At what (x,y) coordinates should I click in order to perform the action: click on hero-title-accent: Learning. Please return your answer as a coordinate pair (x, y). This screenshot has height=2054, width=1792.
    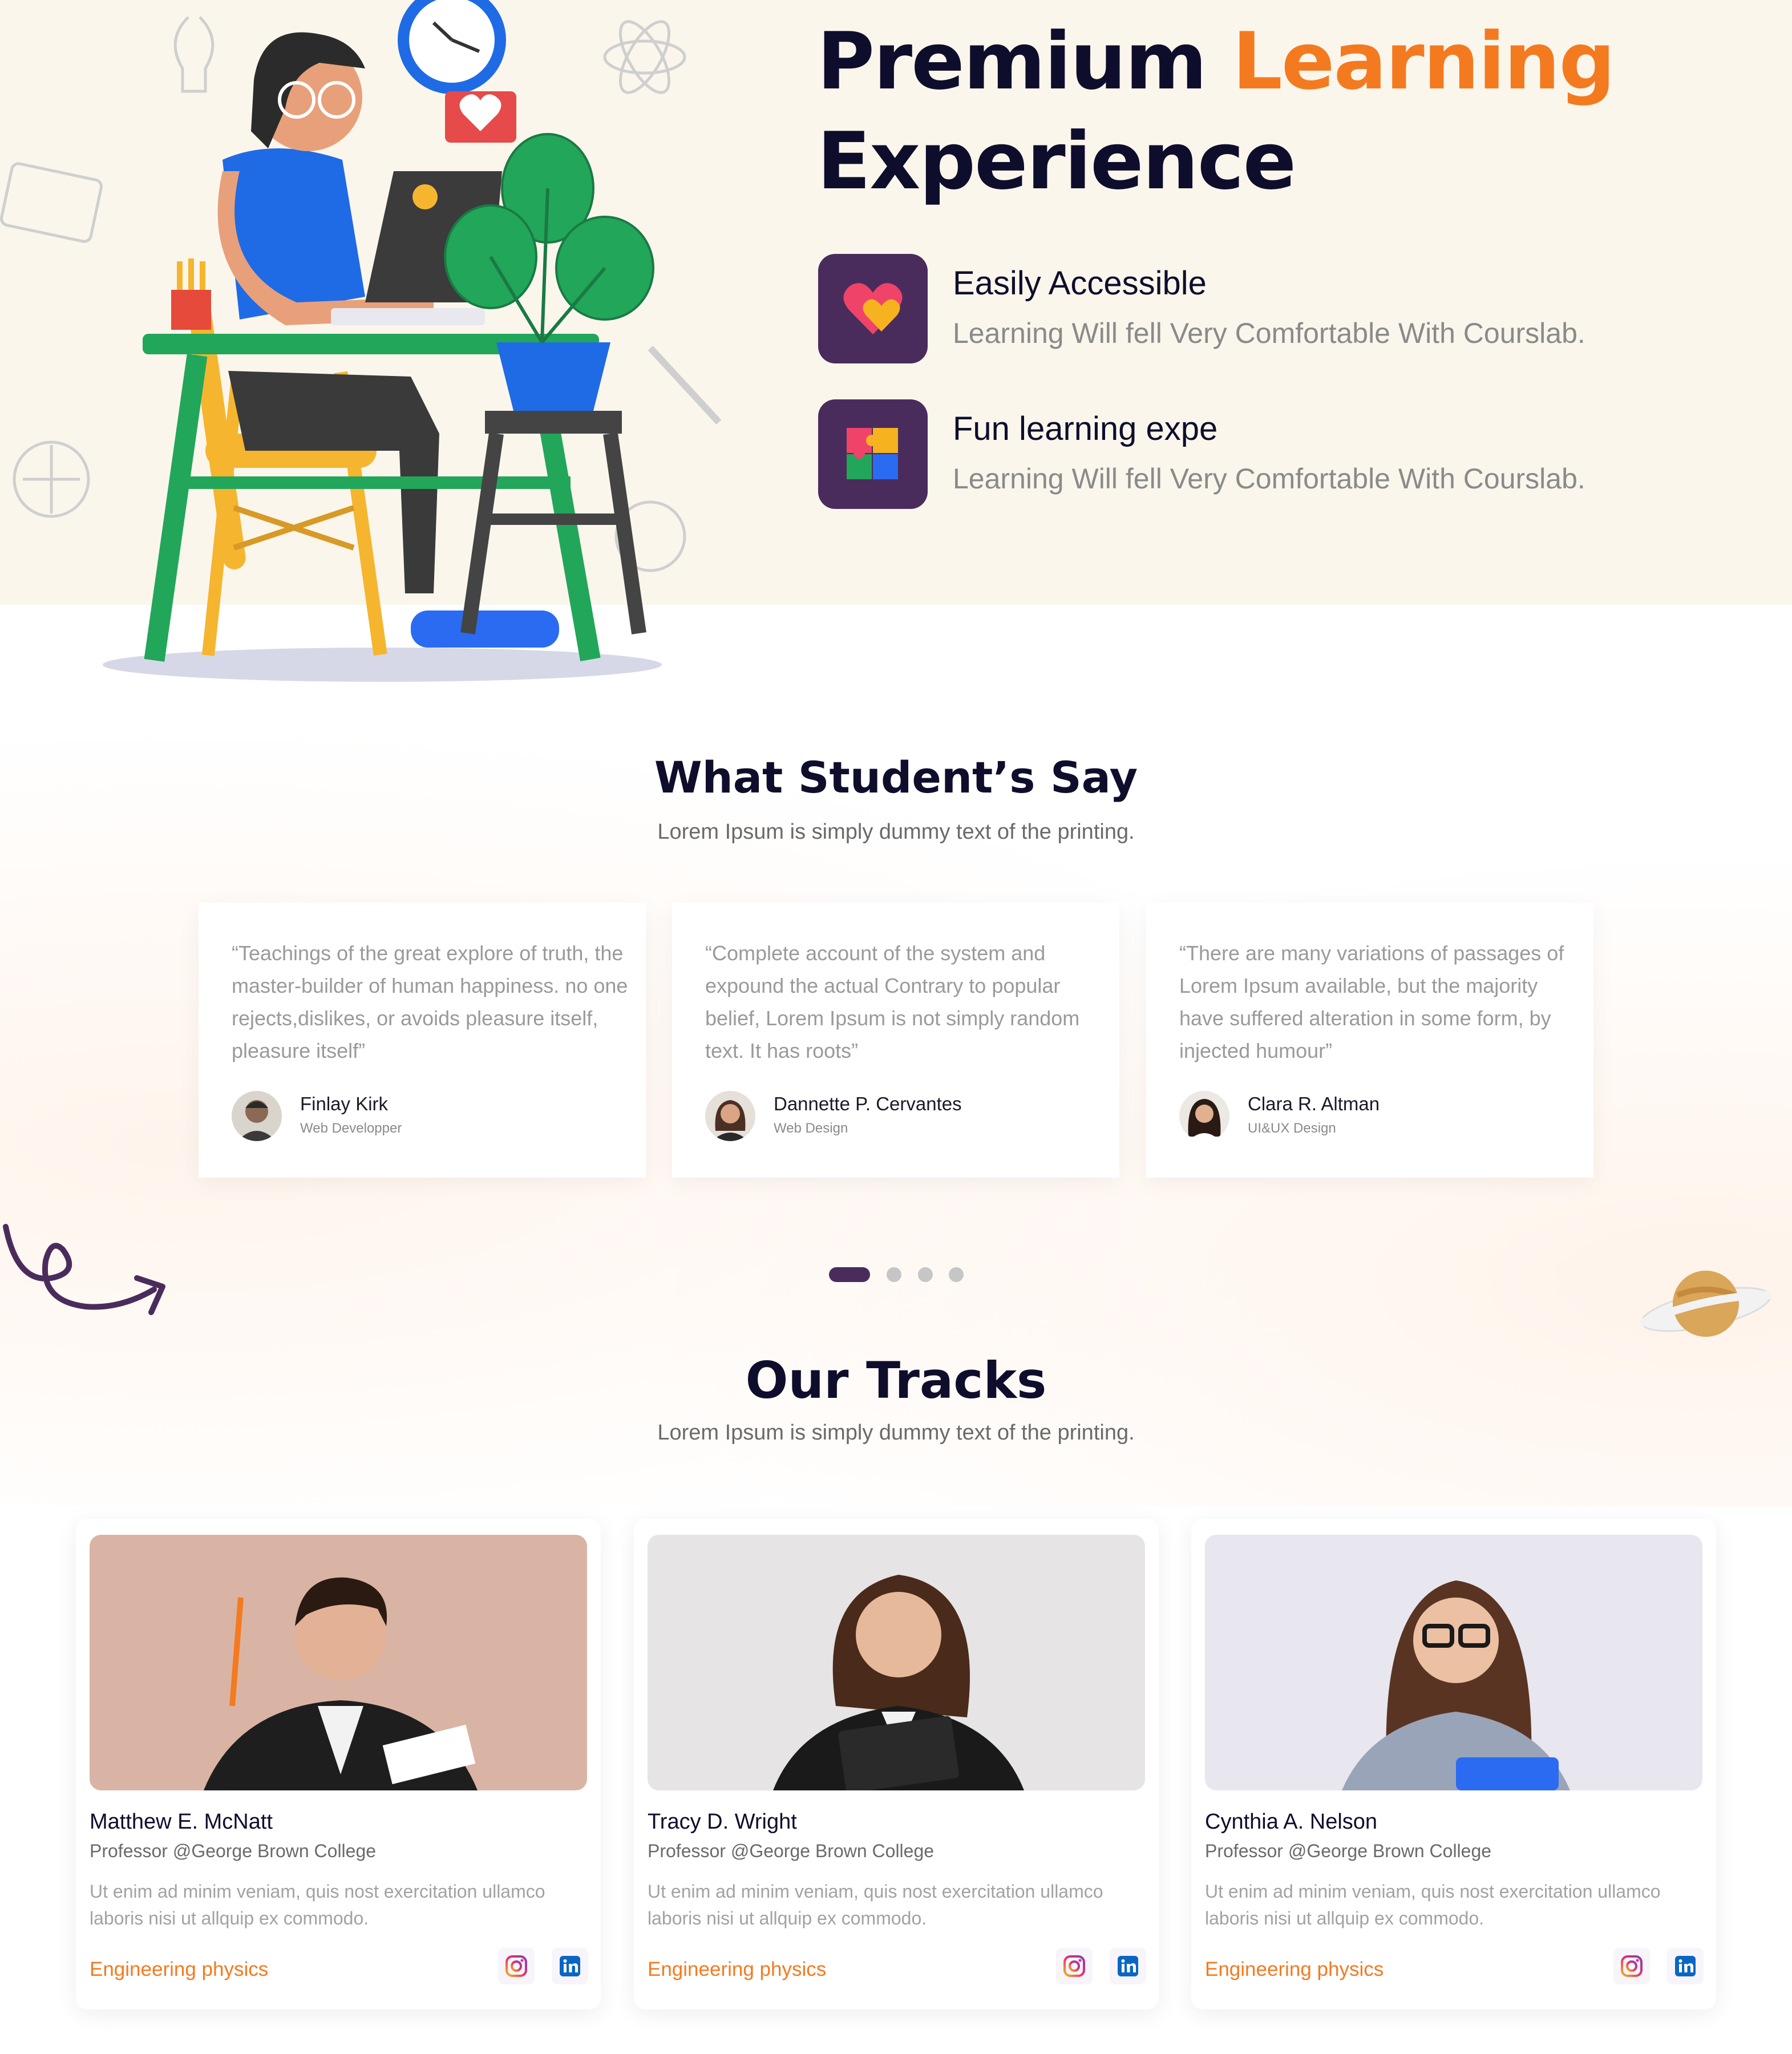
    Looking at the image, I should click on (1423, 61).